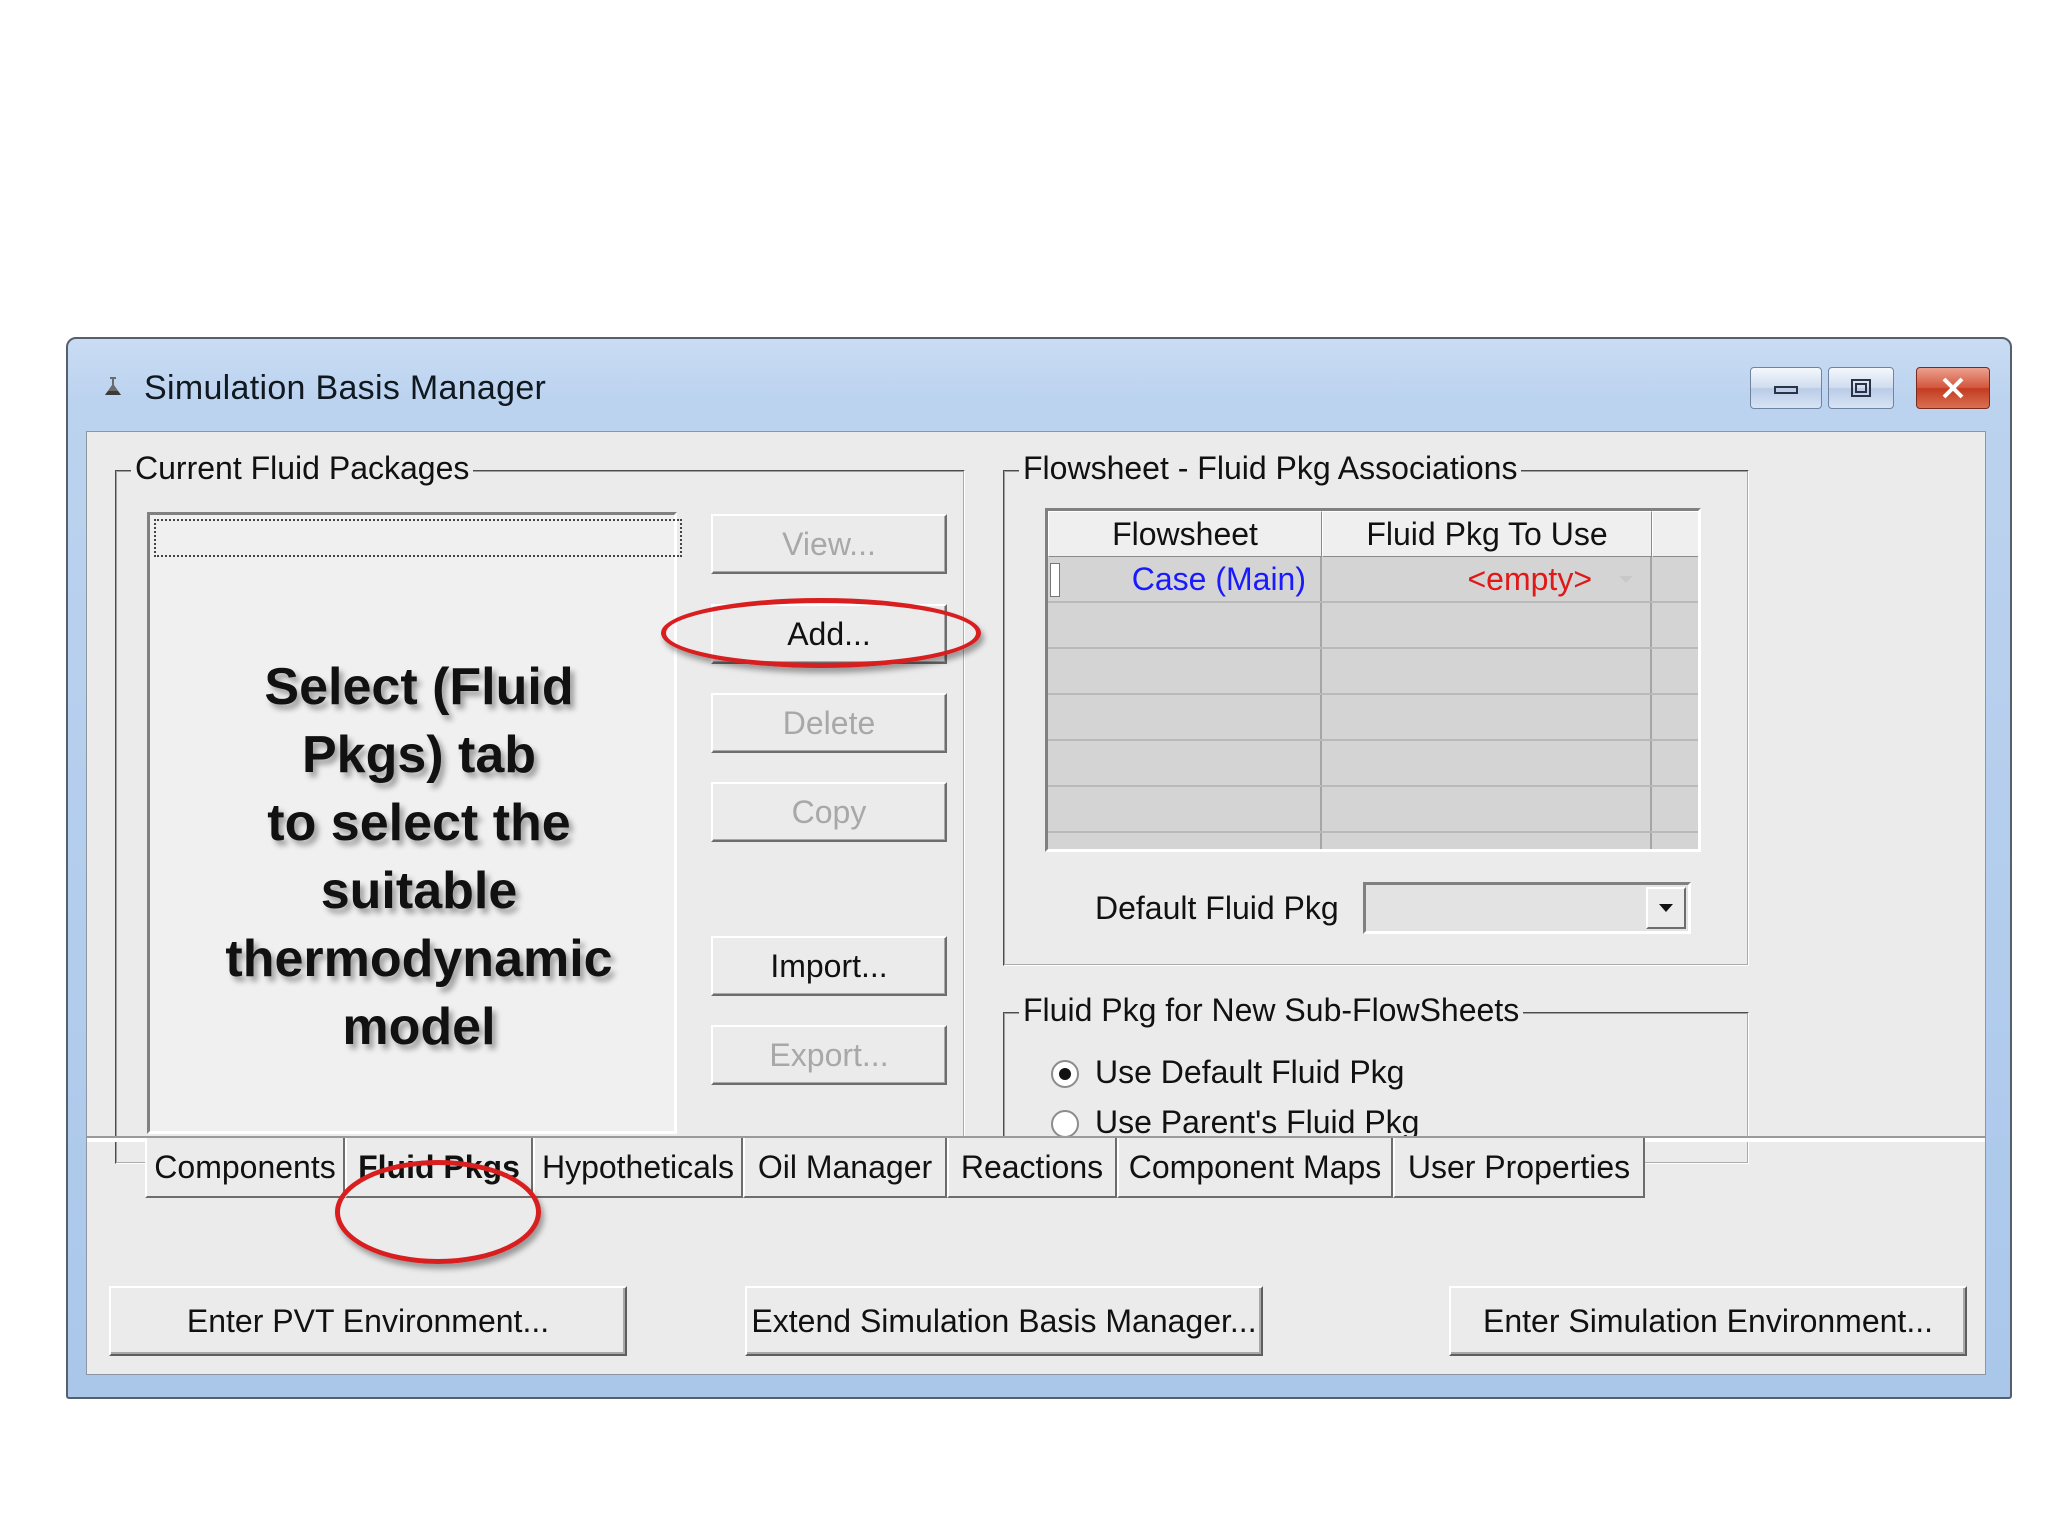 The image size is (2048, 1536). I want to click on close-icon, so click(1953, 388).